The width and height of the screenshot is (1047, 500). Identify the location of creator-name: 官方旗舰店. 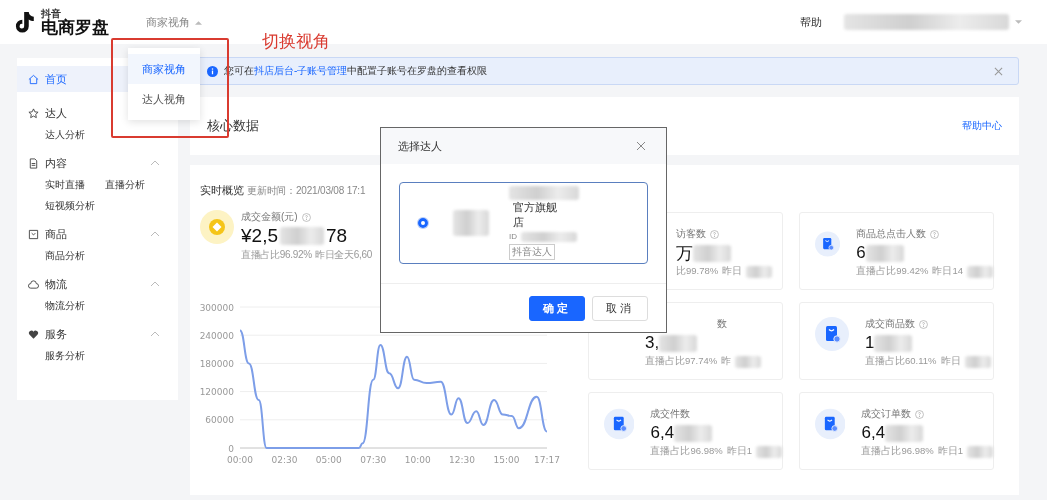
(535, 215).